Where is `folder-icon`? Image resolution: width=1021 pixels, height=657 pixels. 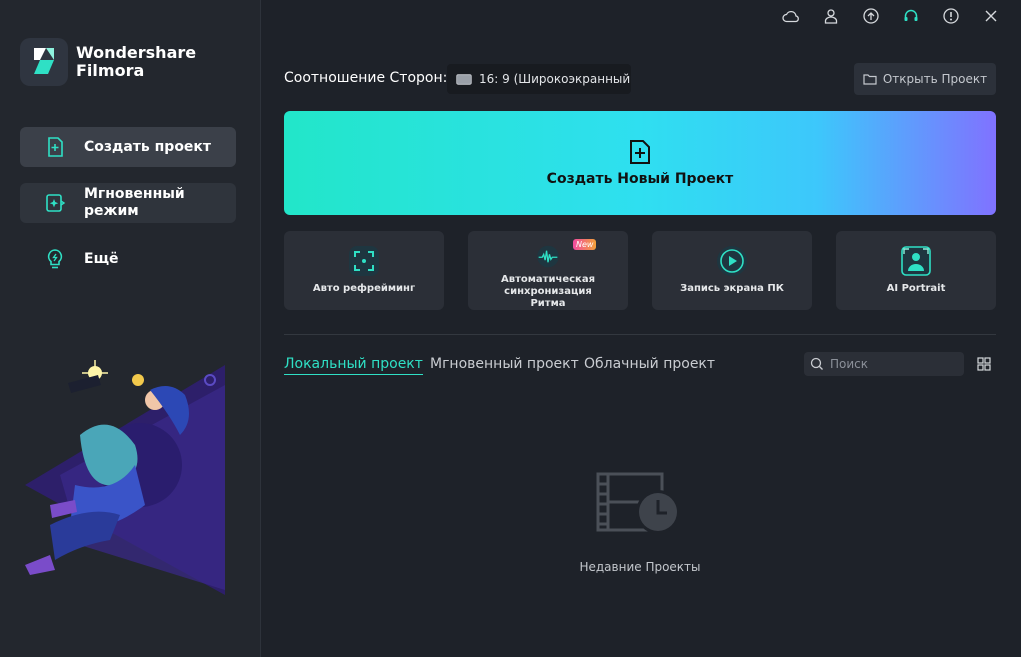
folder-icon is located at coordinates (870, 79).